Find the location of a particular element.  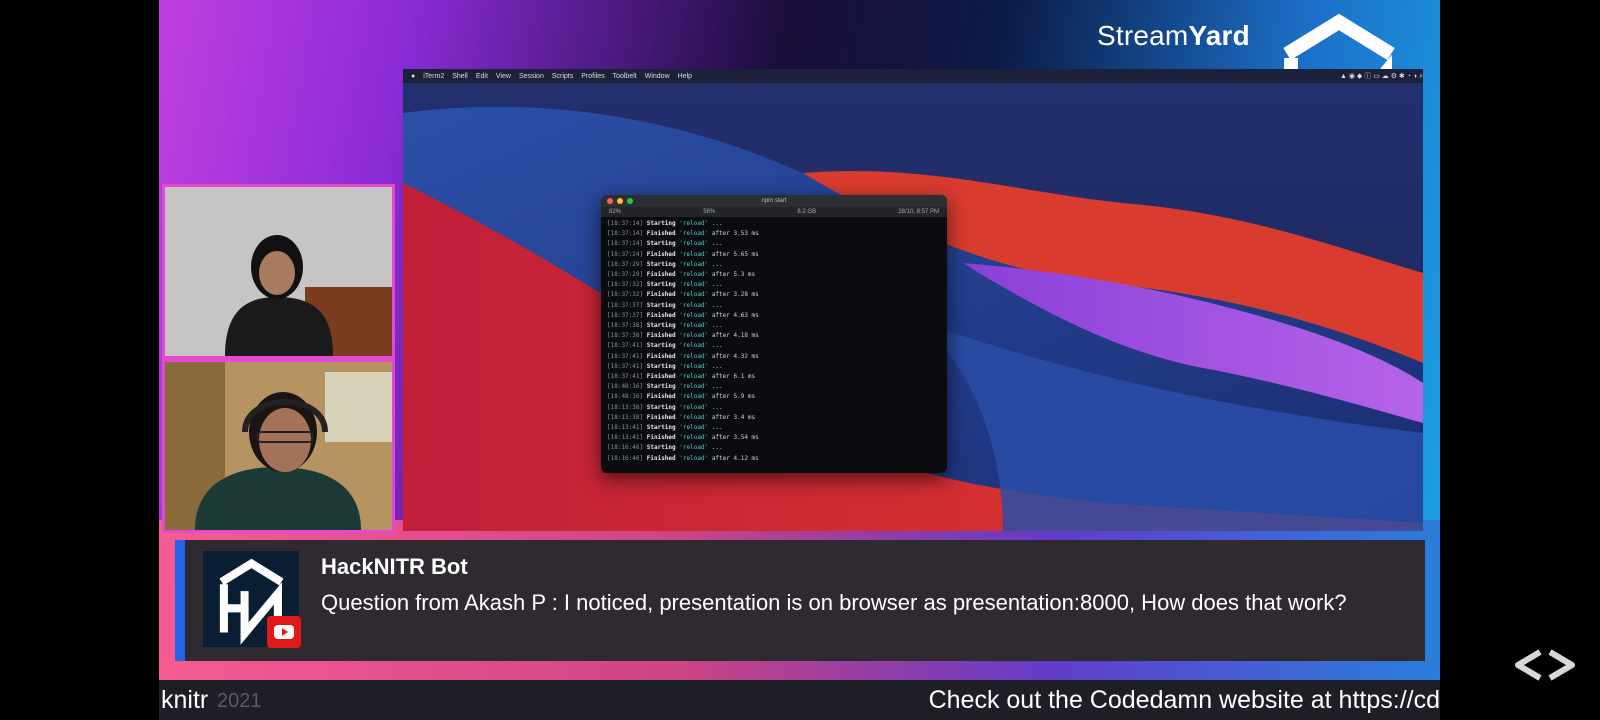

terminal-line-tail: after 5.65 ms is located at coordinates (735, 254).